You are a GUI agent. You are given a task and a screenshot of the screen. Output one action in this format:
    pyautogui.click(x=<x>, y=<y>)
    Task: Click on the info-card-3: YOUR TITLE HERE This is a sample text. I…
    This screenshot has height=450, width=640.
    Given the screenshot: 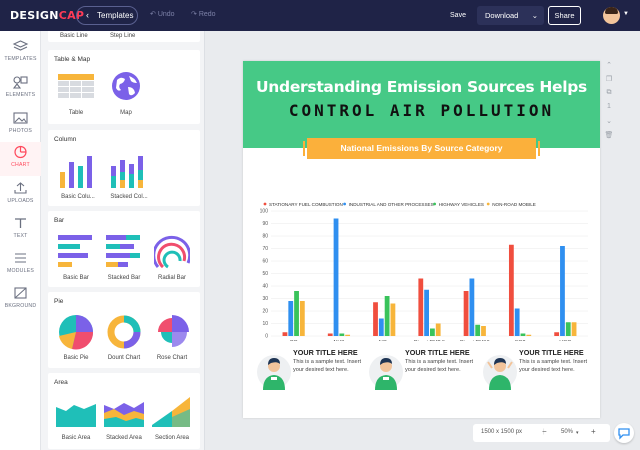 What is the action you would take?
    pyautogui.click(x=535, y=371)
    